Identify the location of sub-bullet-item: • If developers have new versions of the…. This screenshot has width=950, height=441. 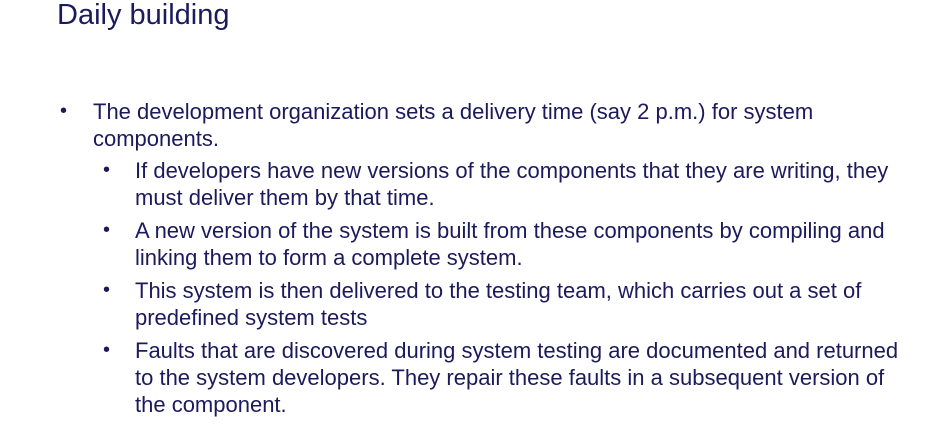
(501, 184).